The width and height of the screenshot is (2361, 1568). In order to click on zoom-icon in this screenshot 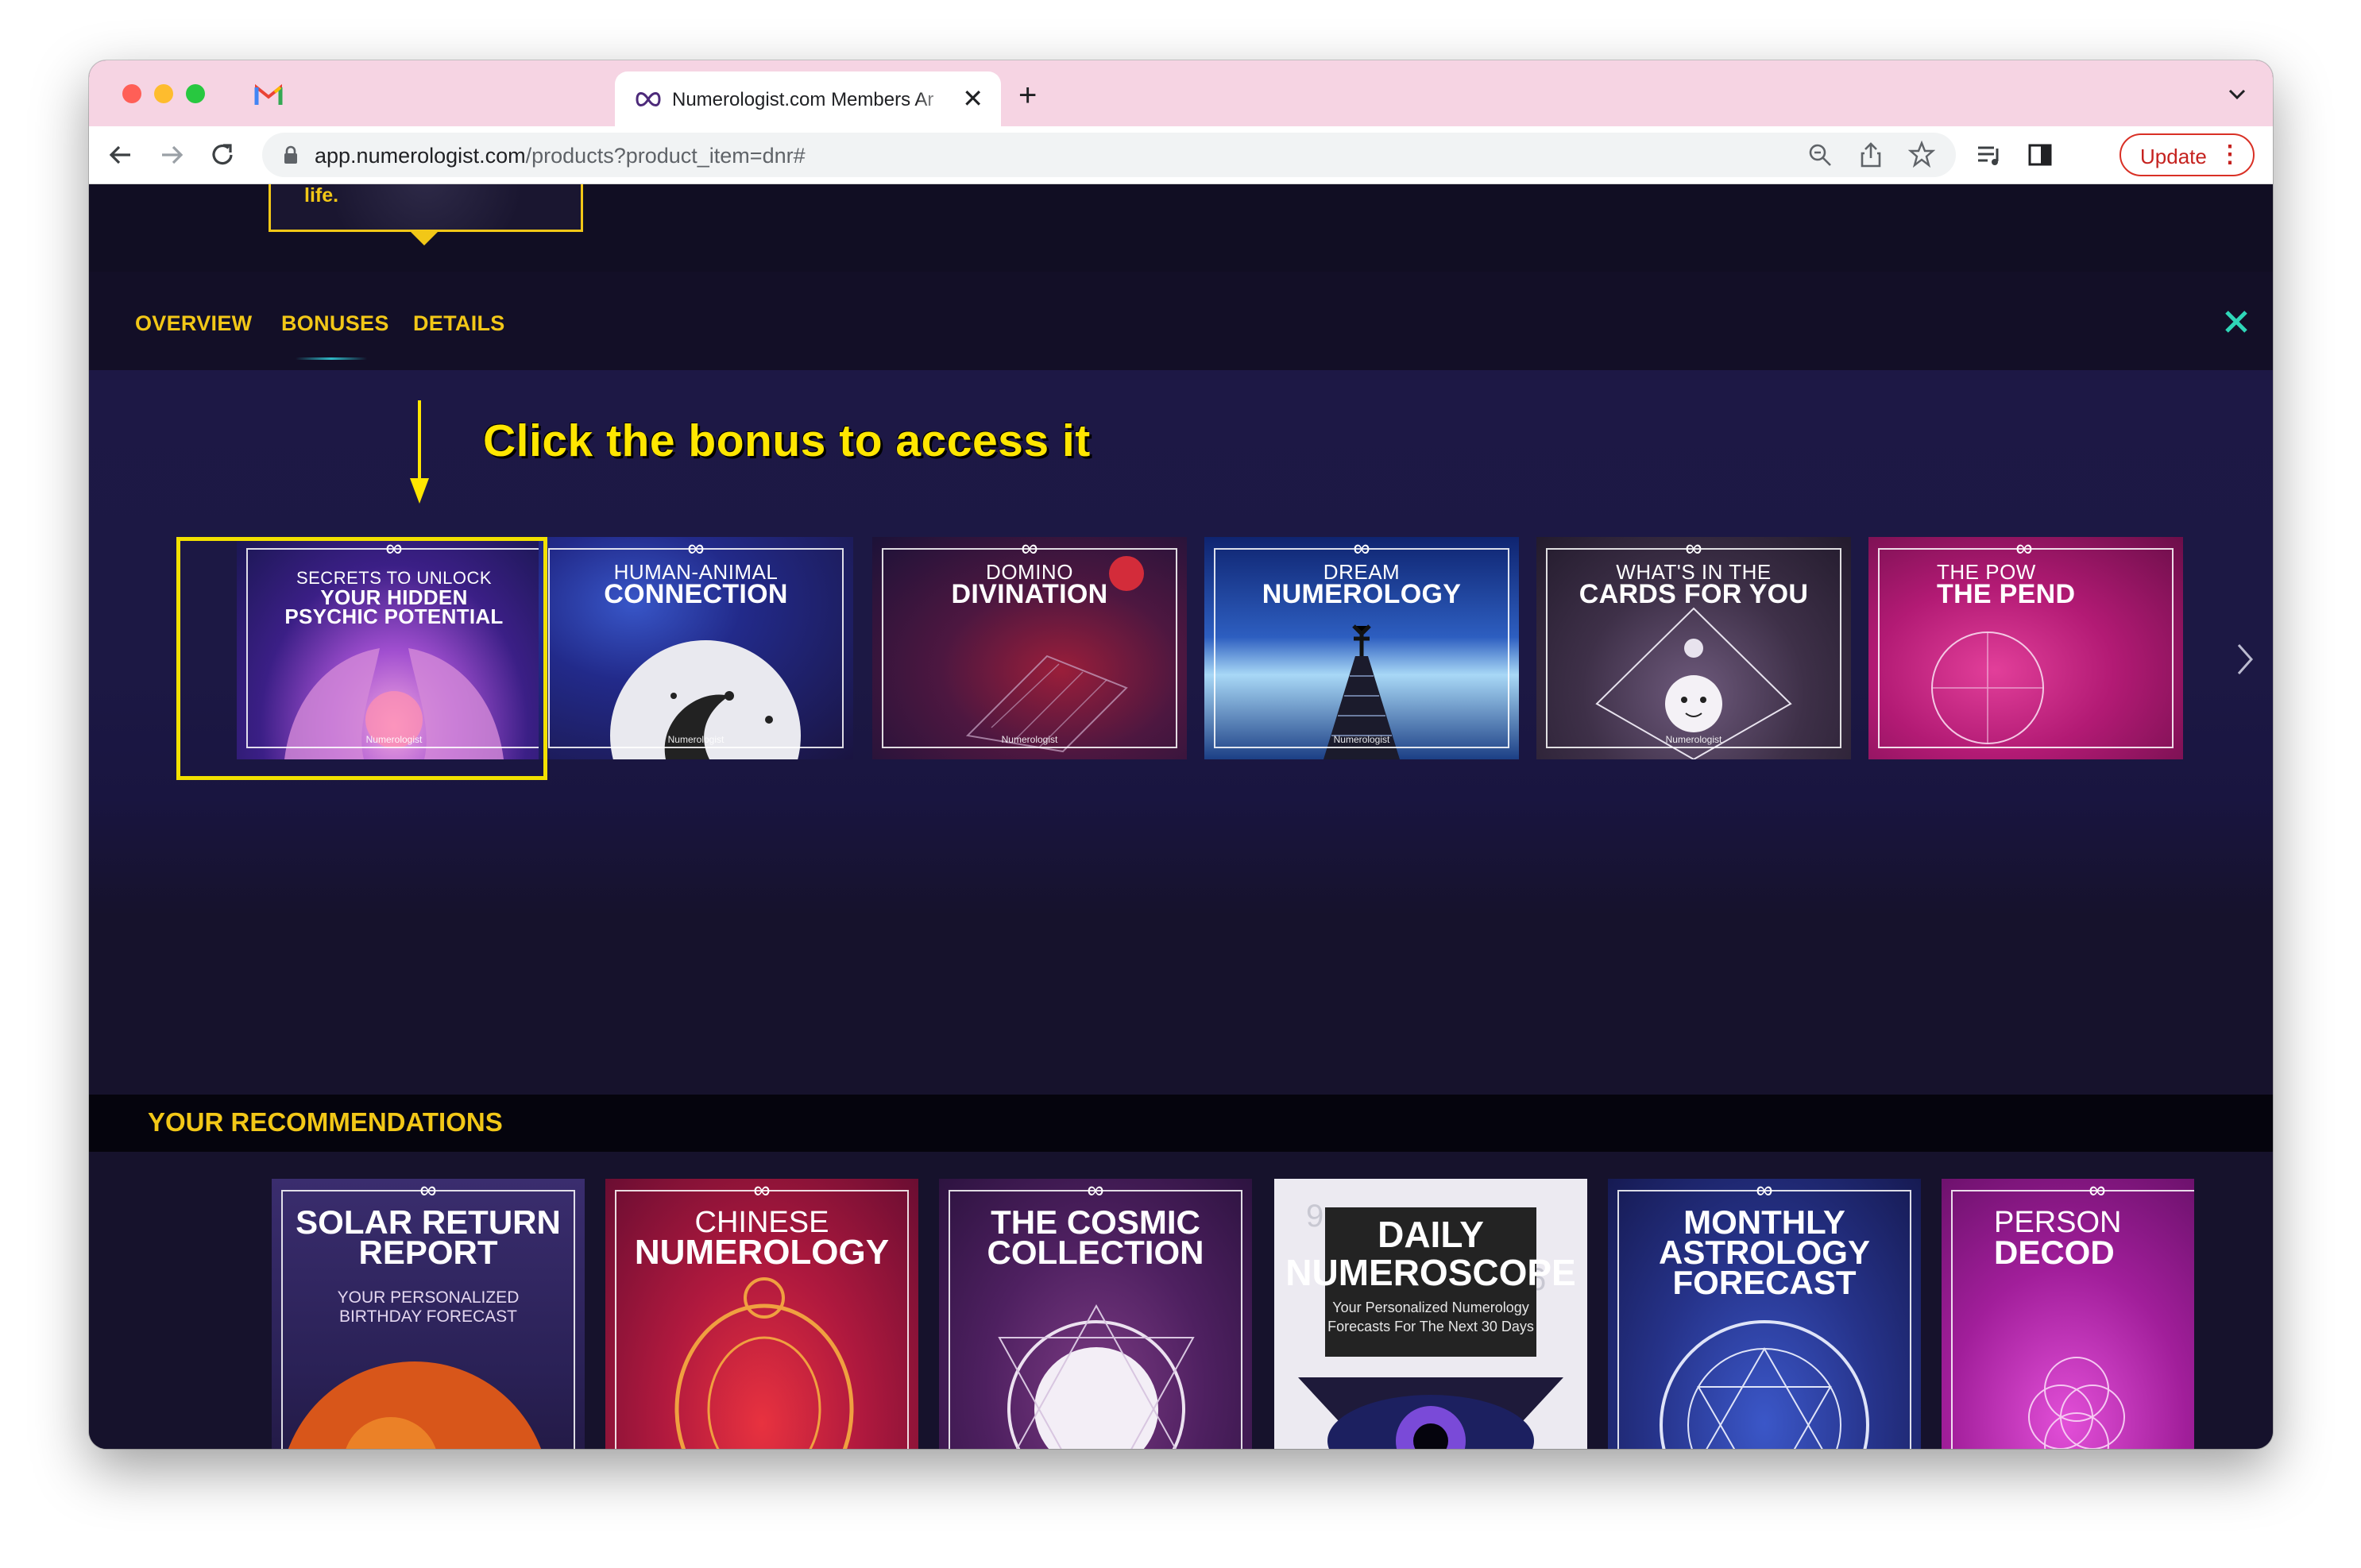, I will do `click(1820, 154)`.